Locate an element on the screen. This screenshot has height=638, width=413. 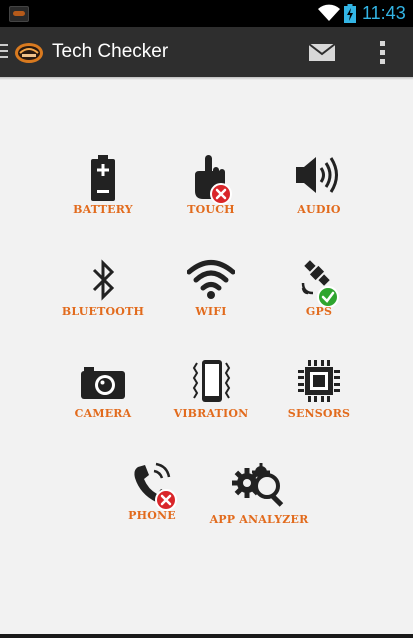
app-logo is located at coordinates (29, 52).